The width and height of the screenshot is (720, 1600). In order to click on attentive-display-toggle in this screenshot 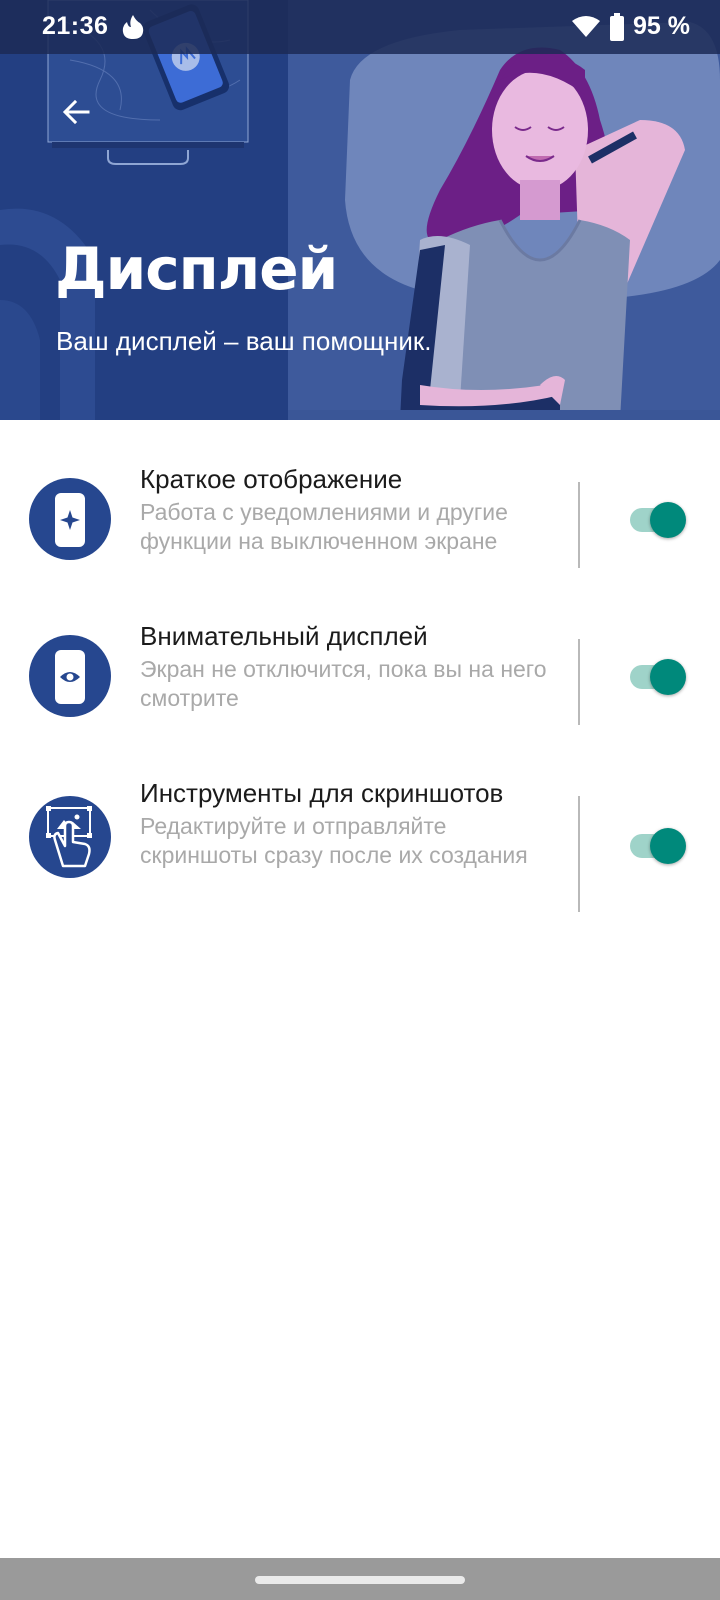, I will do `click(658, 677)`.